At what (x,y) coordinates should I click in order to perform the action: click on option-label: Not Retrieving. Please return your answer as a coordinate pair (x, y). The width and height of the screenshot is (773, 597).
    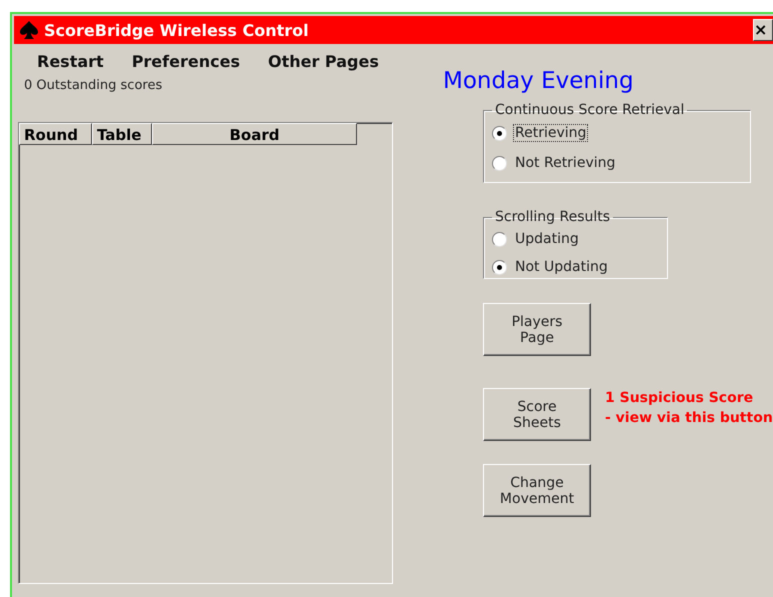
    Looking at the image, I should click on (565, 163).